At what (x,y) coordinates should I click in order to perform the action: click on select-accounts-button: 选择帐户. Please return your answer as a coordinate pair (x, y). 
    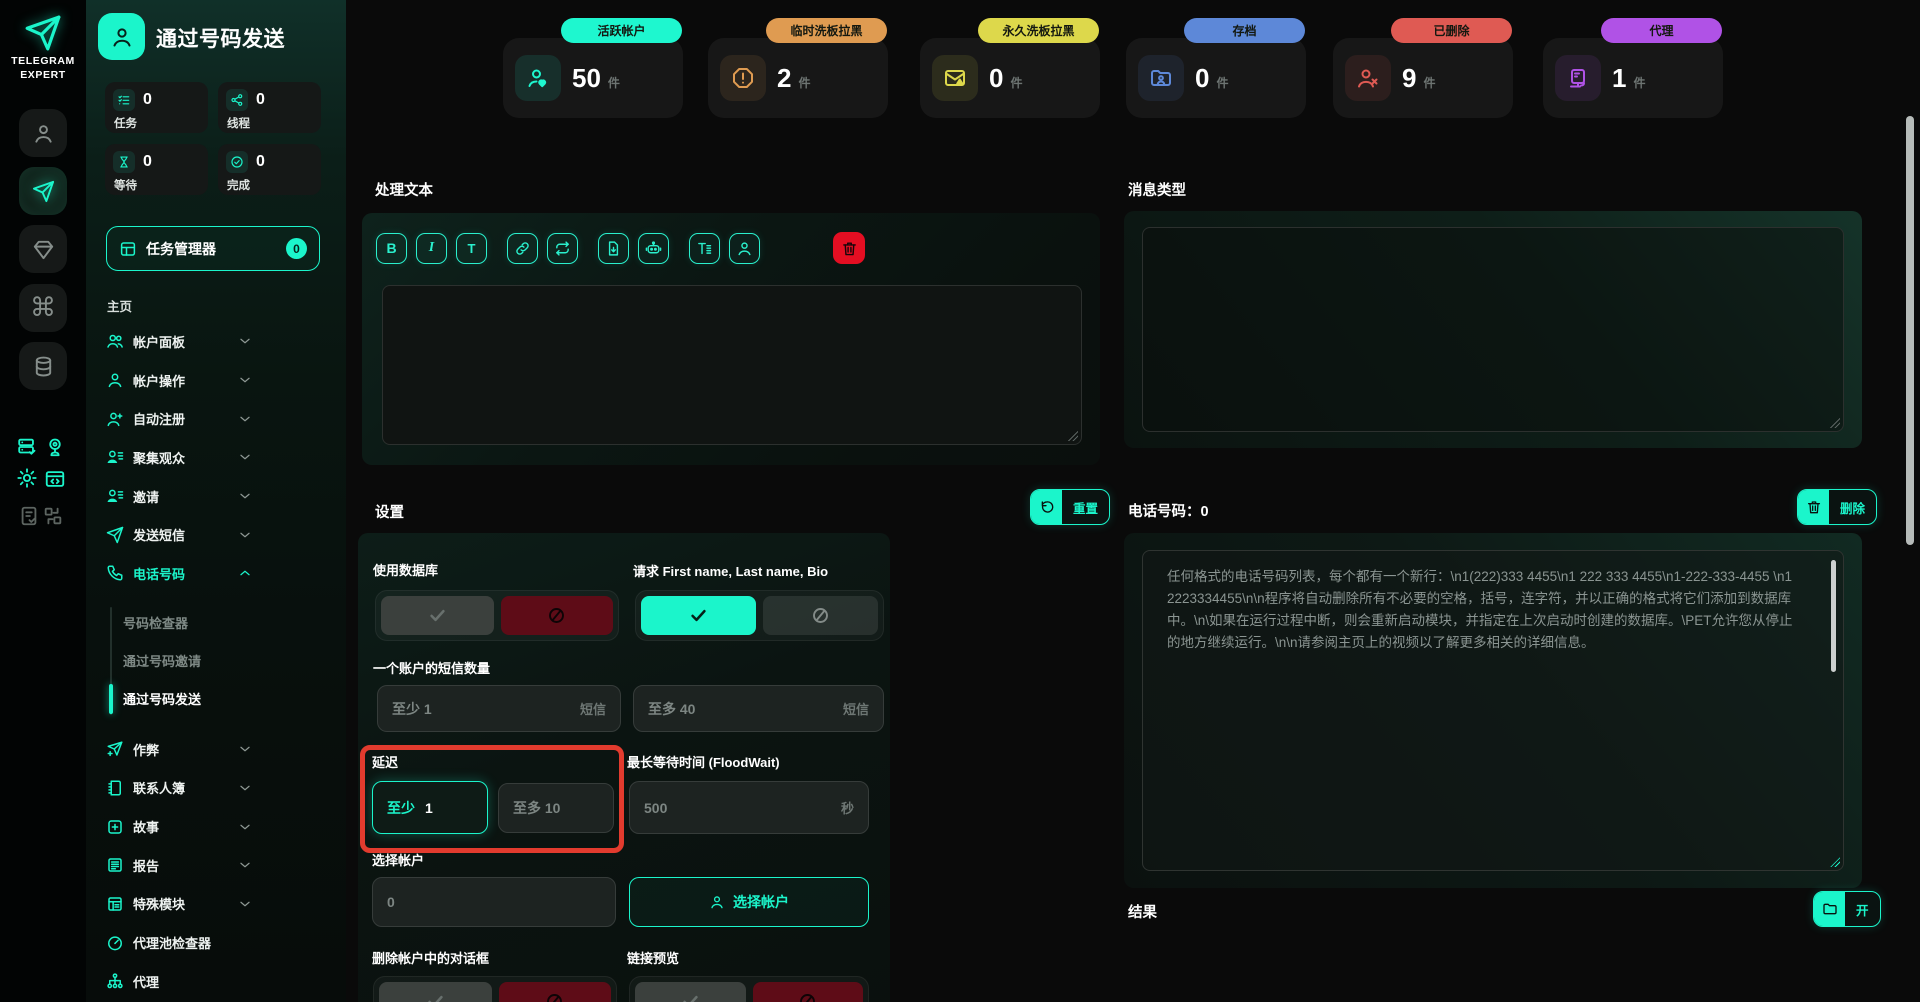
    Looking at the image, I should click on (749, 902).